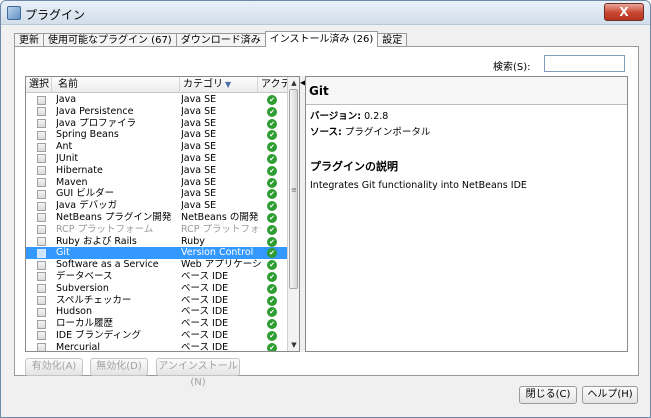 This screenshot has width=651, height=418. I want to click on header-select: 選択, so click(39, 85).